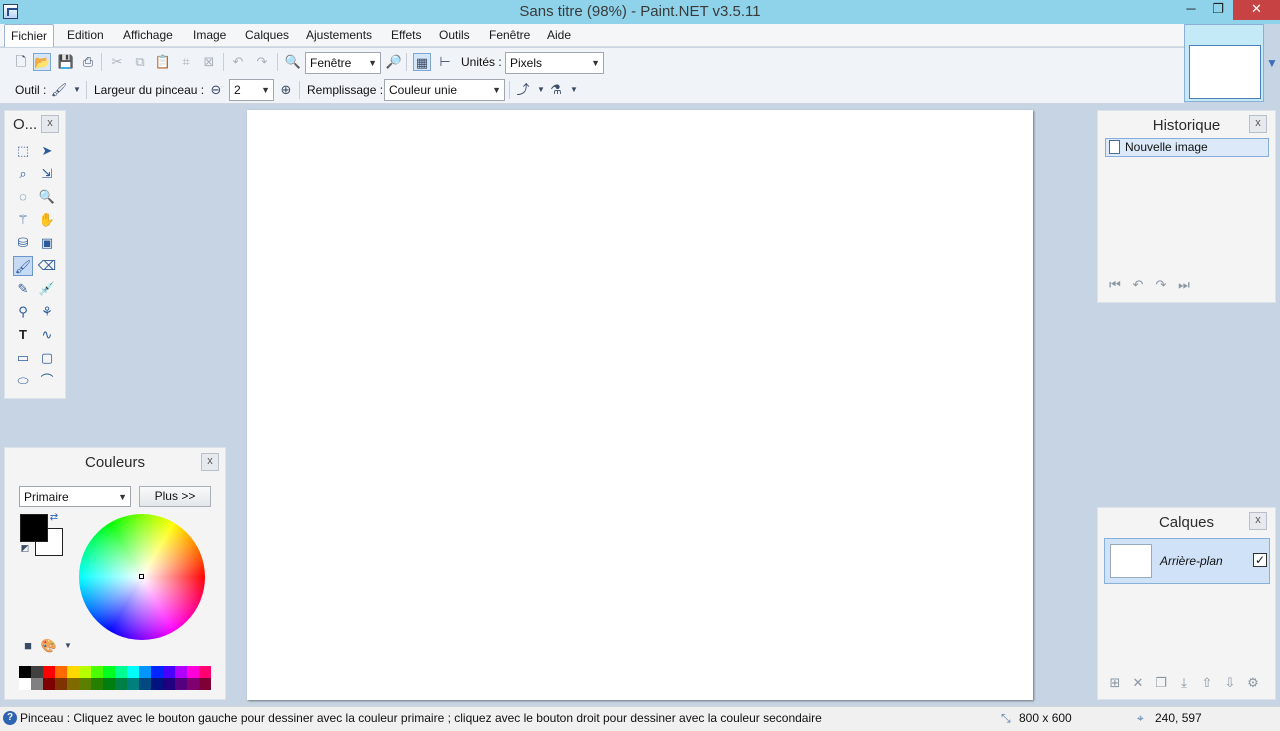 The height and width of the screenshot is (731, 1280). Describe the element at coordinates (554, 63) in the screenshot. I see `units-combo: Pixels ▼` at that location.